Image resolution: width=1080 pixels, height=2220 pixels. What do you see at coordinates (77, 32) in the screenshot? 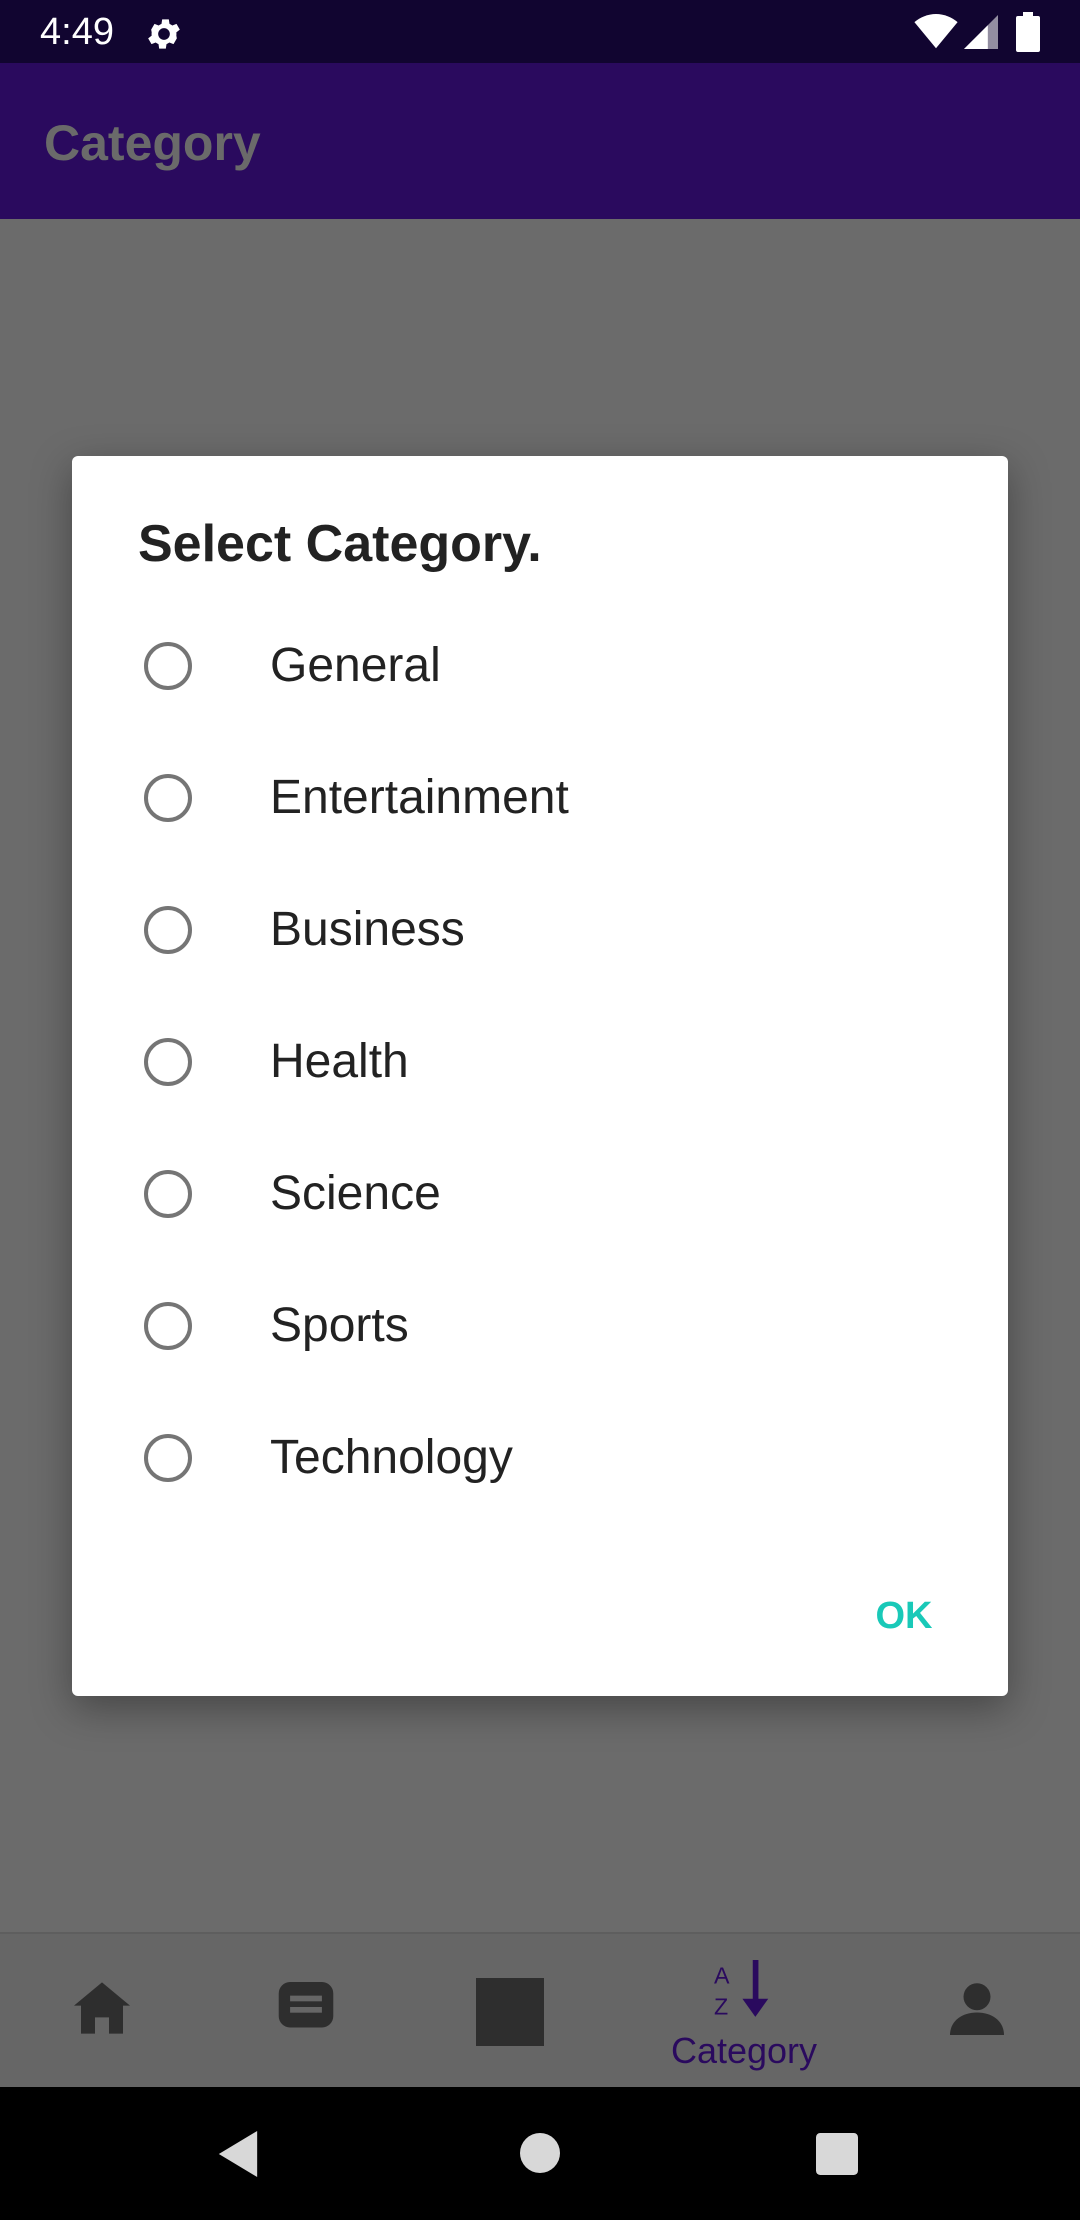
I see `status-time: 4:49` at bounding box center [77, 32].